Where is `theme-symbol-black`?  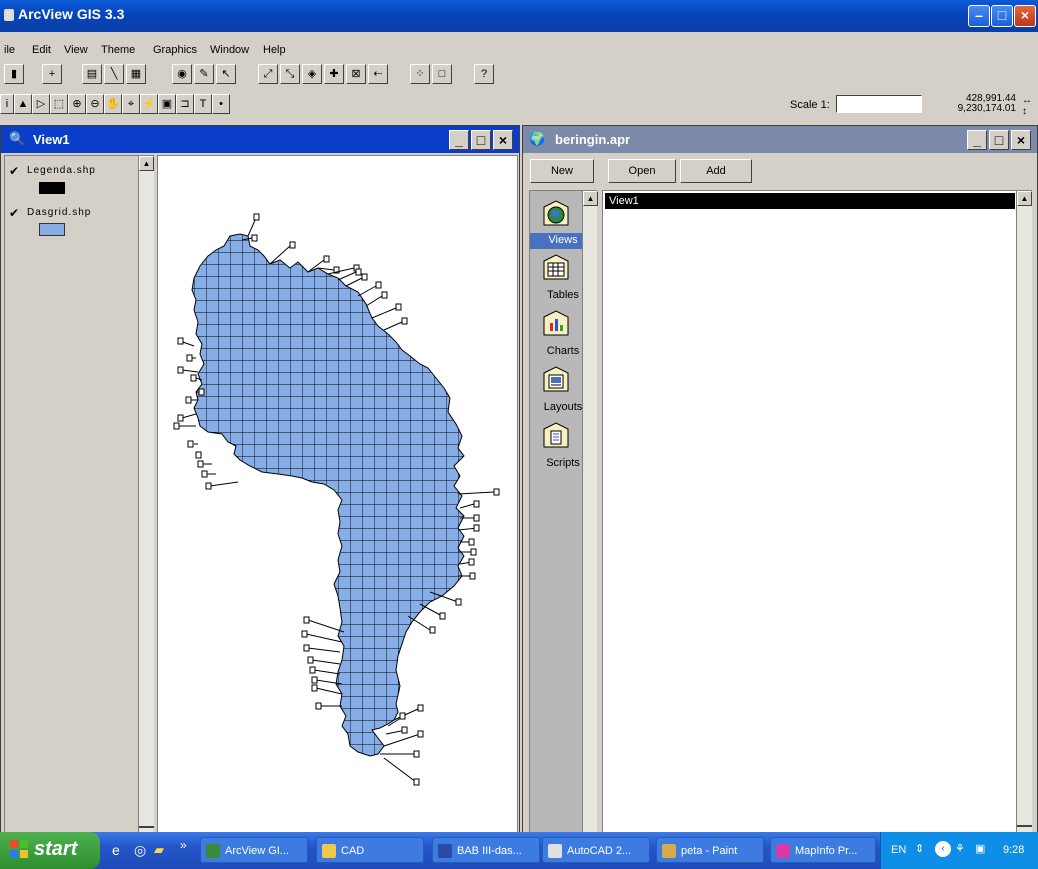 theme-symbol-black is located at coordinates (52, 188).